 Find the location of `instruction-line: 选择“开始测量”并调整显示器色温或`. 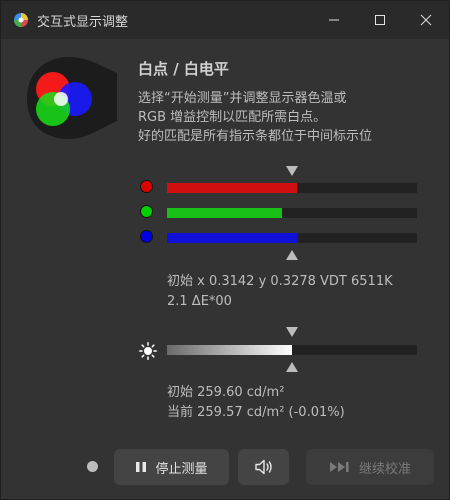

instruction-line: 选择“开始测量”并调整显示器色温或 is located at coordinates (242, 98).